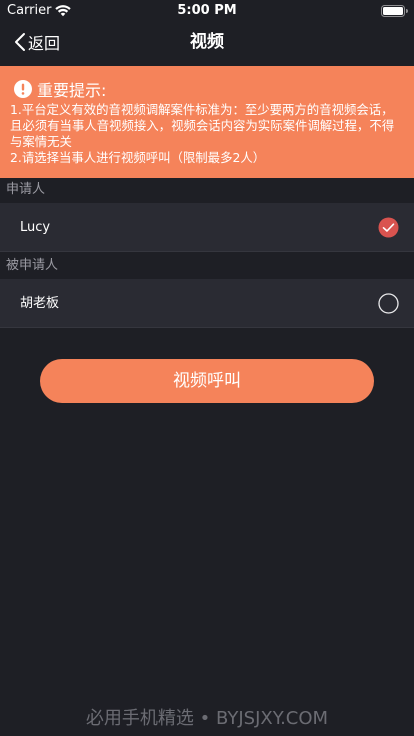  I want to click on nav-bar: 返回 视频, so click(207, 42).